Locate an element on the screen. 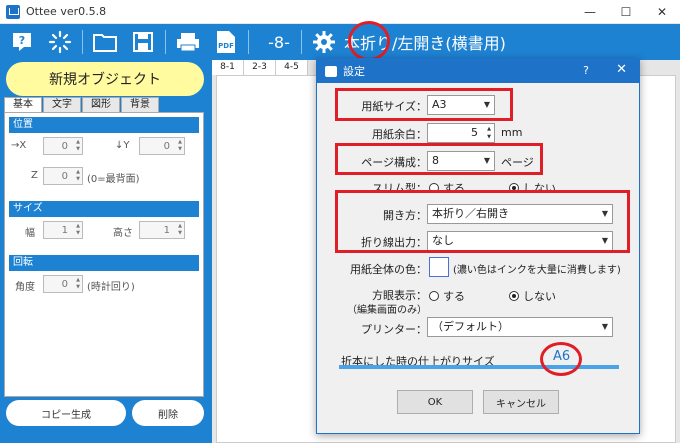 The width and height of the screenshot is (680, 443). dialog-title: 設定 is located at coordinates (354, 71).